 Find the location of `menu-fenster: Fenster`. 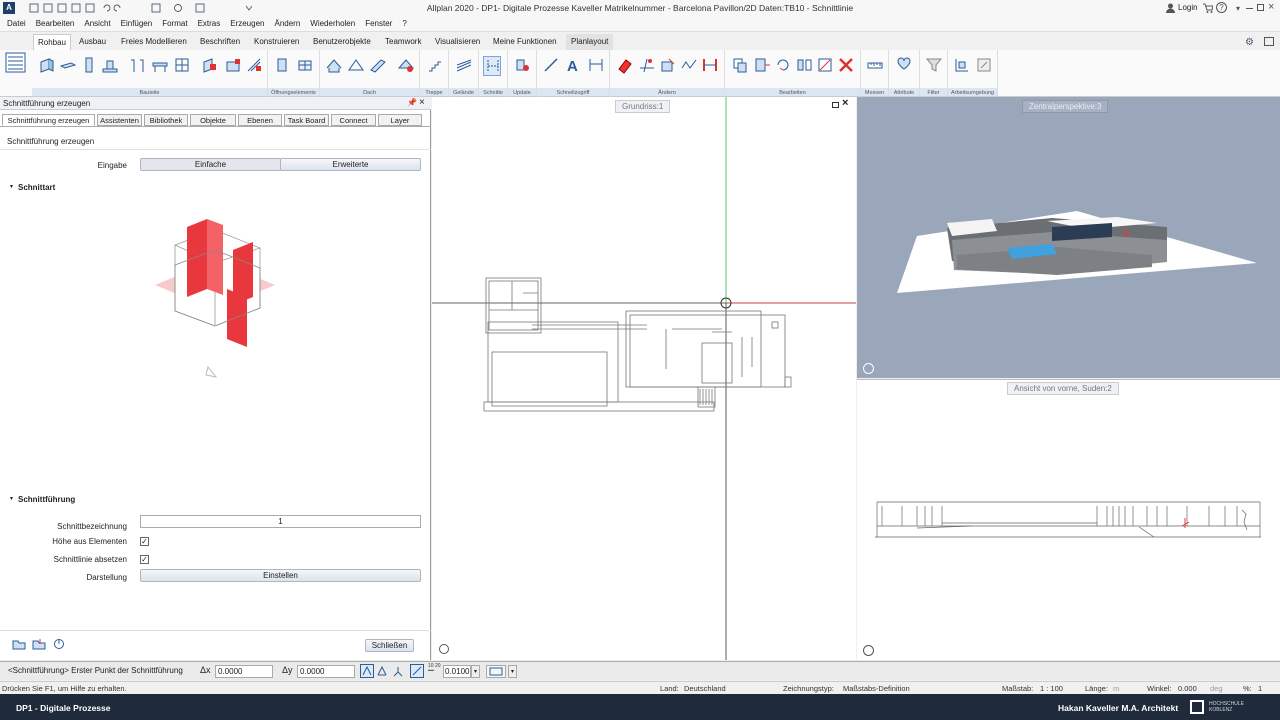

menu-fenster: Fenster is located at coordinates (378, 24).